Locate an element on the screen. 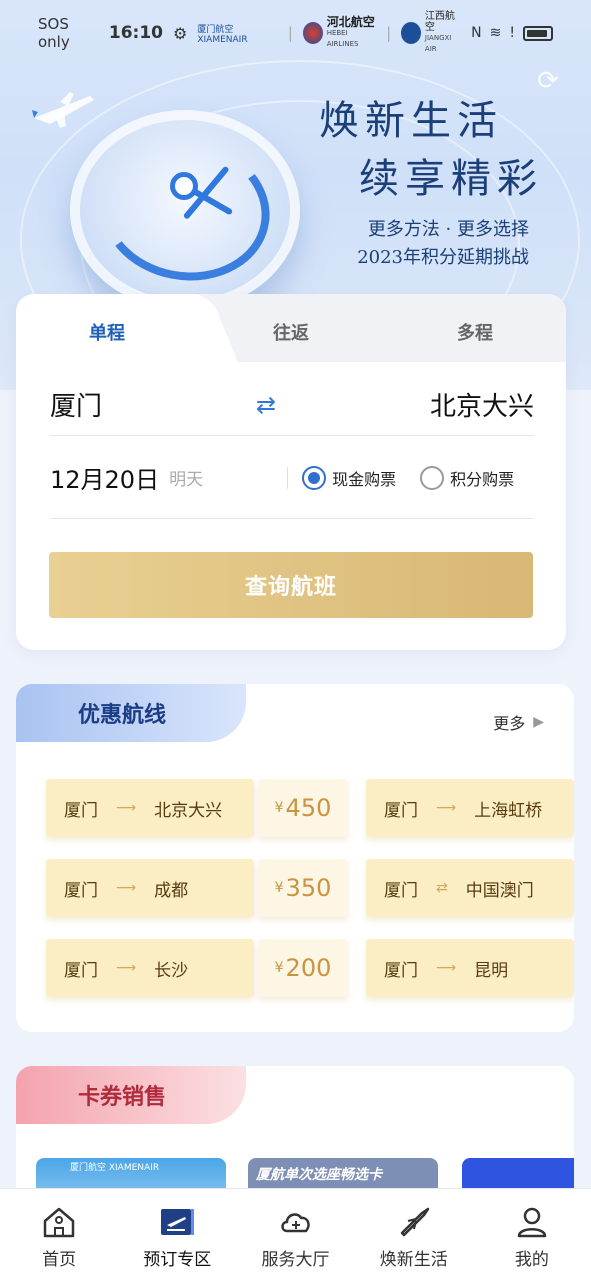  route-price: ¥ 450 is located at coordinates (303, 808).